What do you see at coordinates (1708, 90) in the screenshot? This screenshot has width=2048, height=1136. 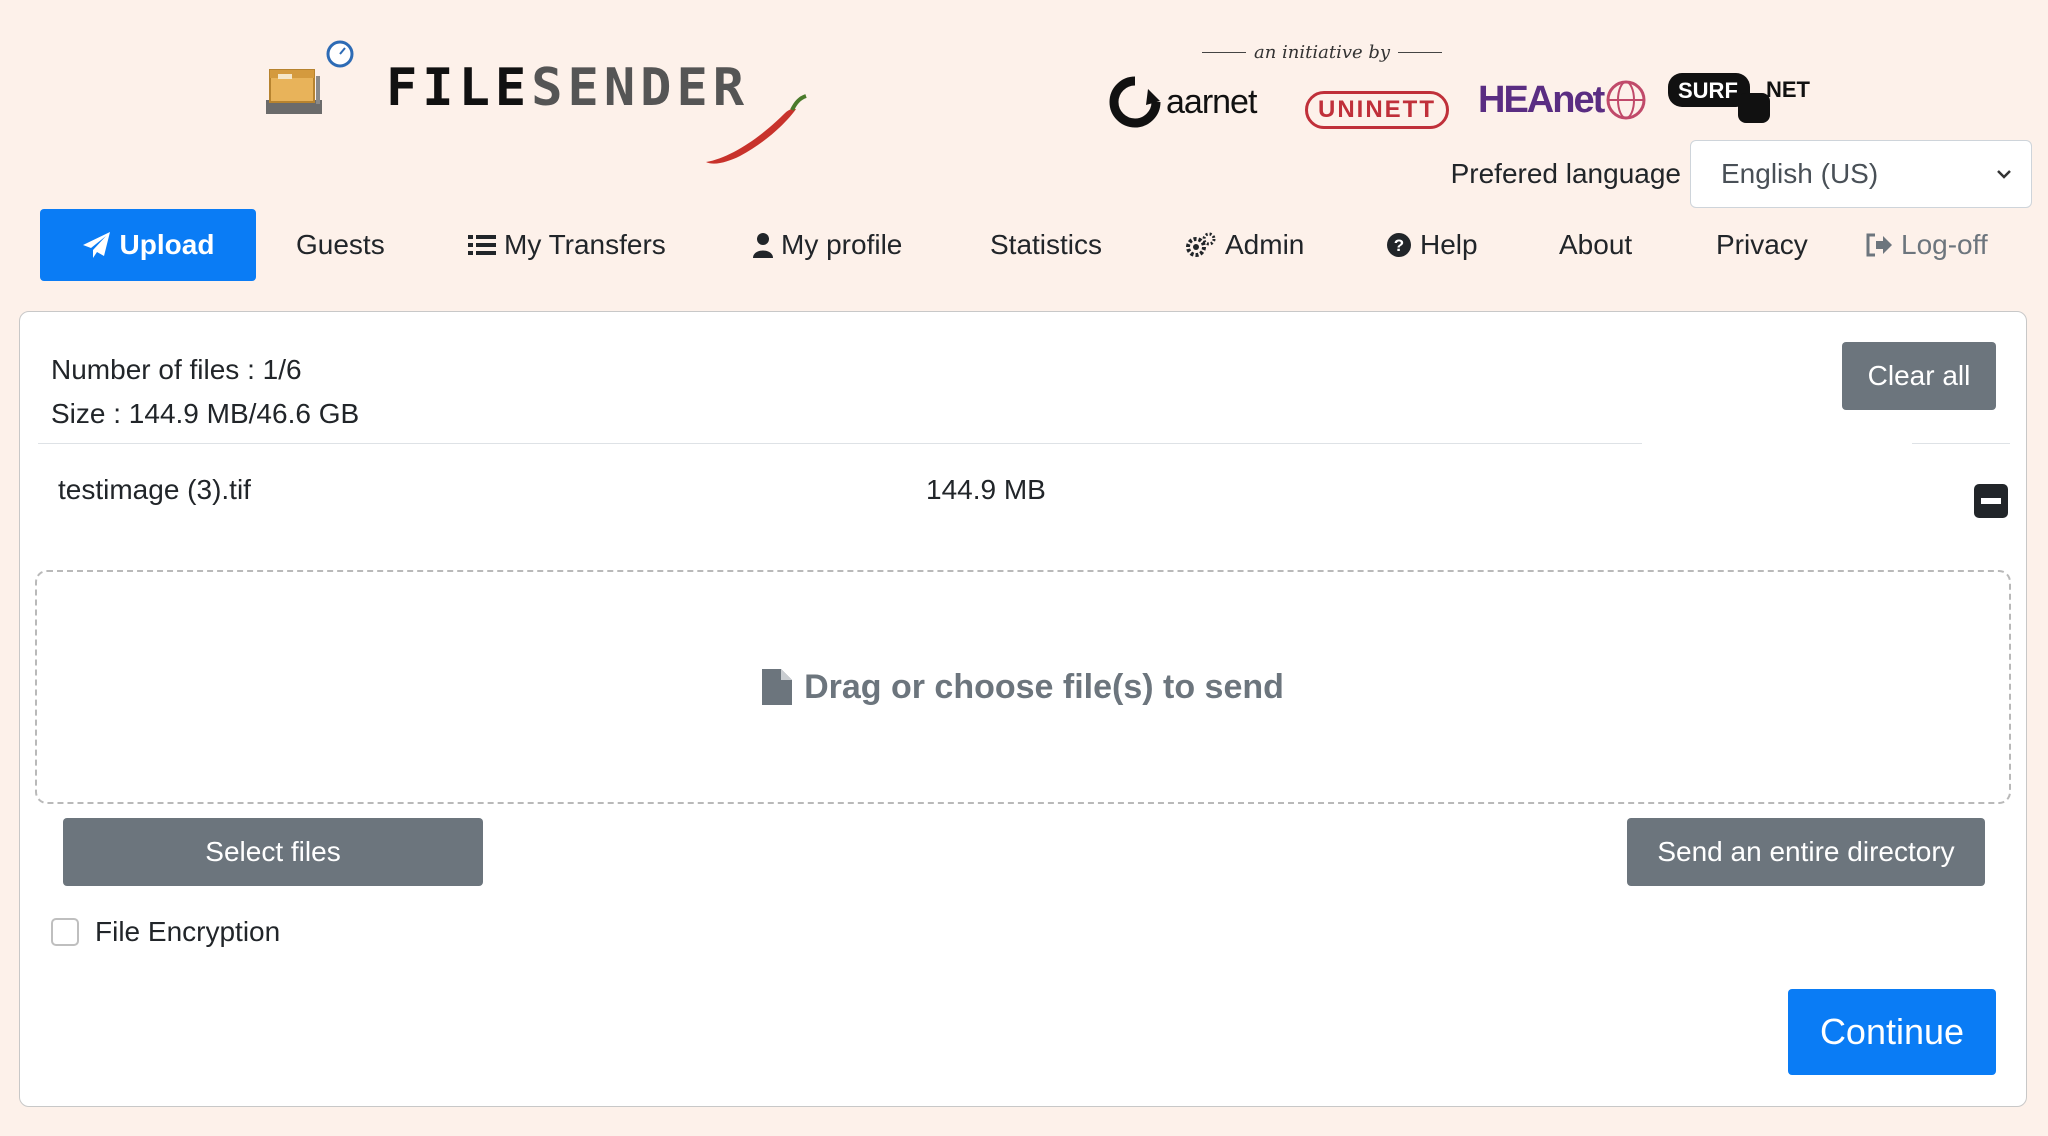 I see `surf-label: SURF` at bounding box center [1708, 90].